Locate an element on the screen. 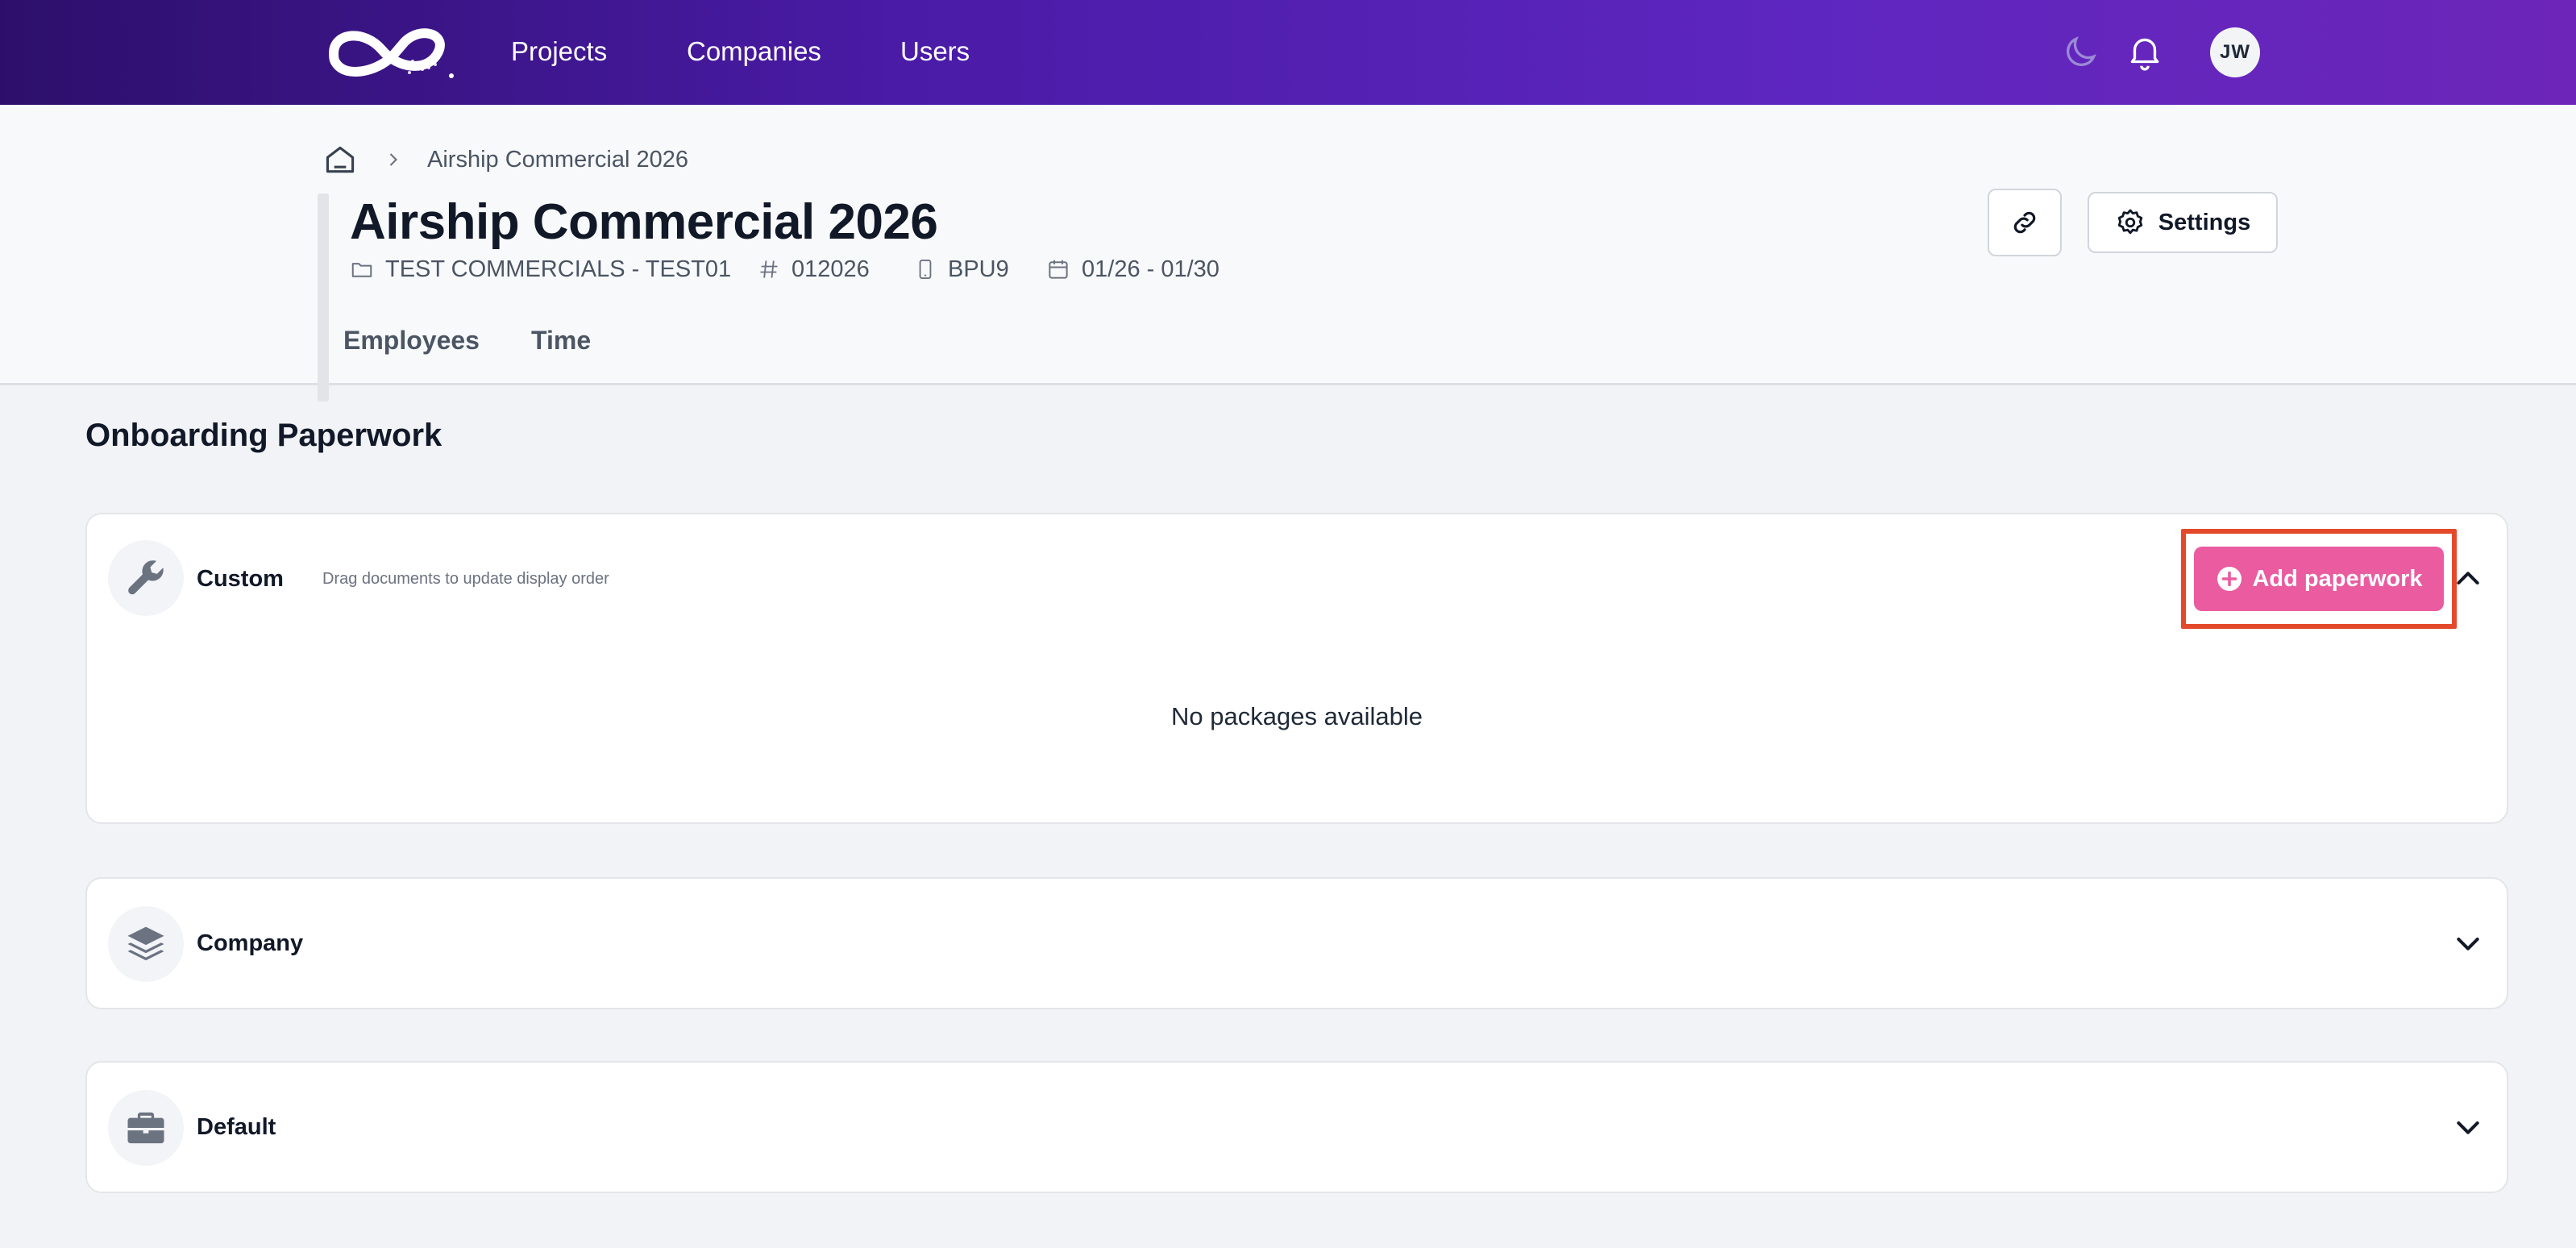 This screenshot has width=2576, height=1248. briefcase-icon is located at coordinates (145, 1128).